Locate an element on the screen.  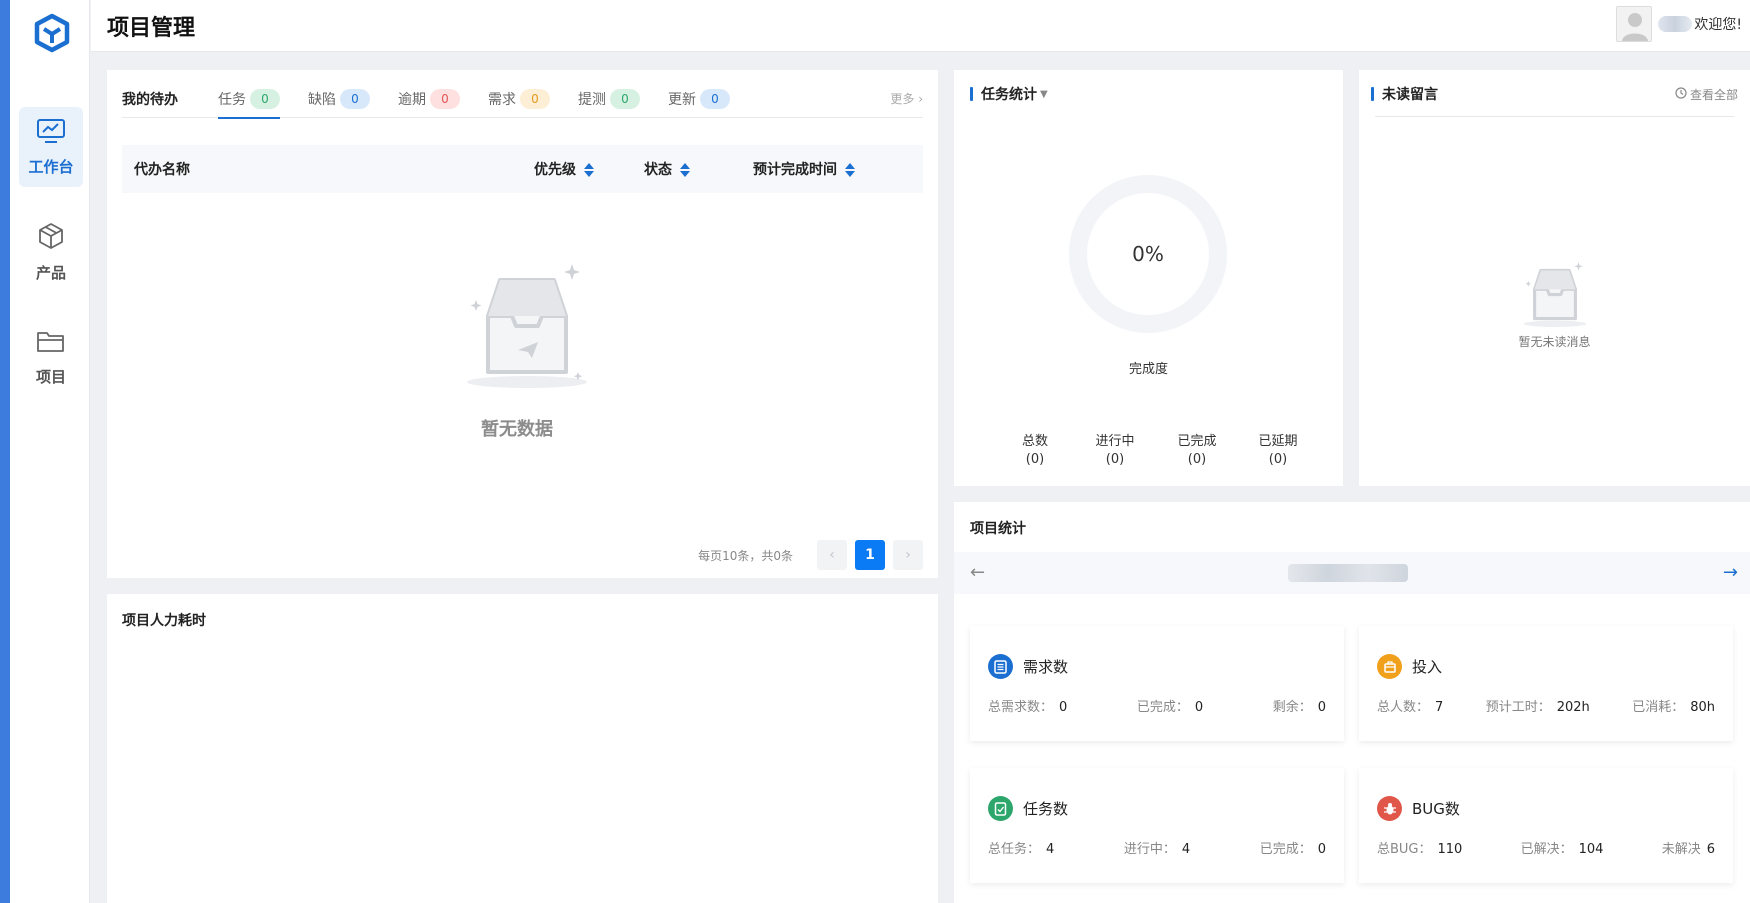
metric-value: 7 is located at coordinates (1439, 707).